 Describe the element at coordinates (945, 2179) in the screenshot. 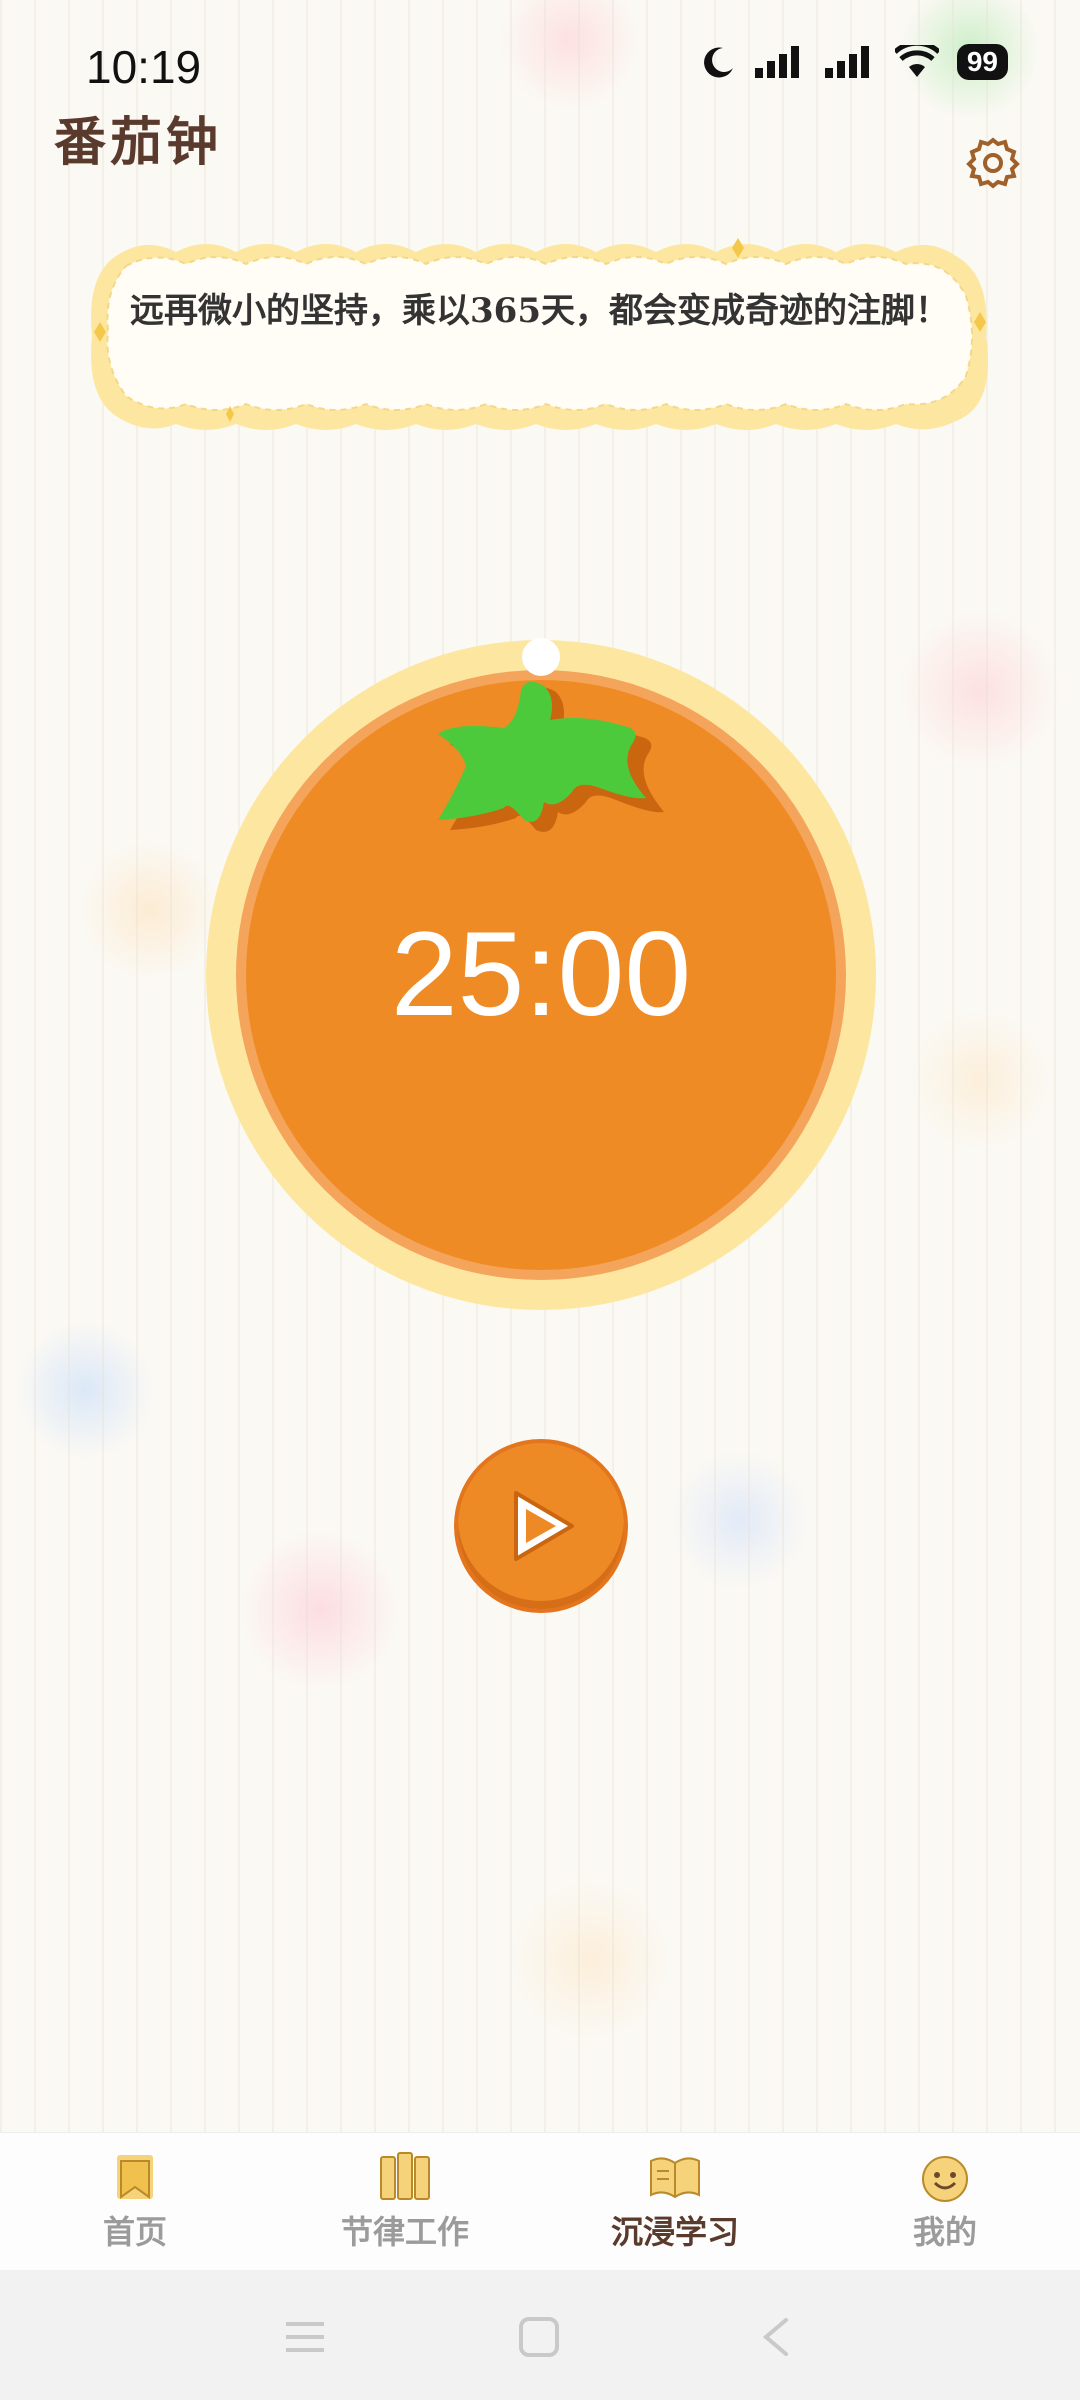

I see `smiley-icon` at that location.